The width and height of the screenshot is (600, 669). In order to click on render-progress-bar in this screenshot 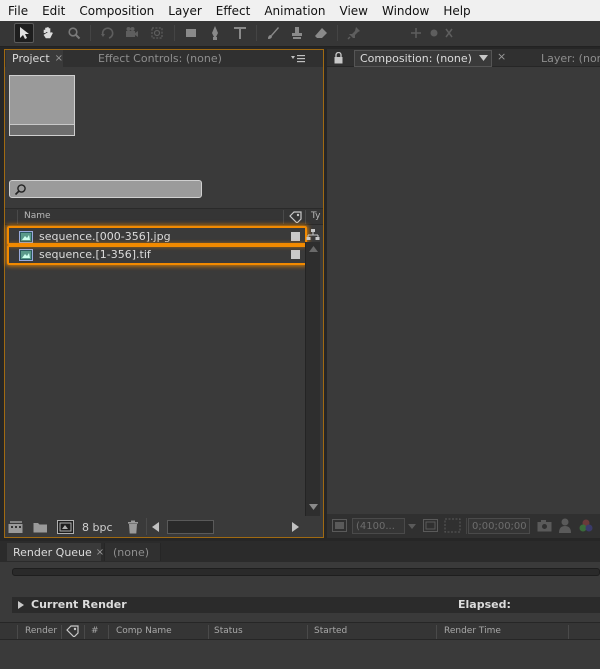, I will do `click(306, 572)`.